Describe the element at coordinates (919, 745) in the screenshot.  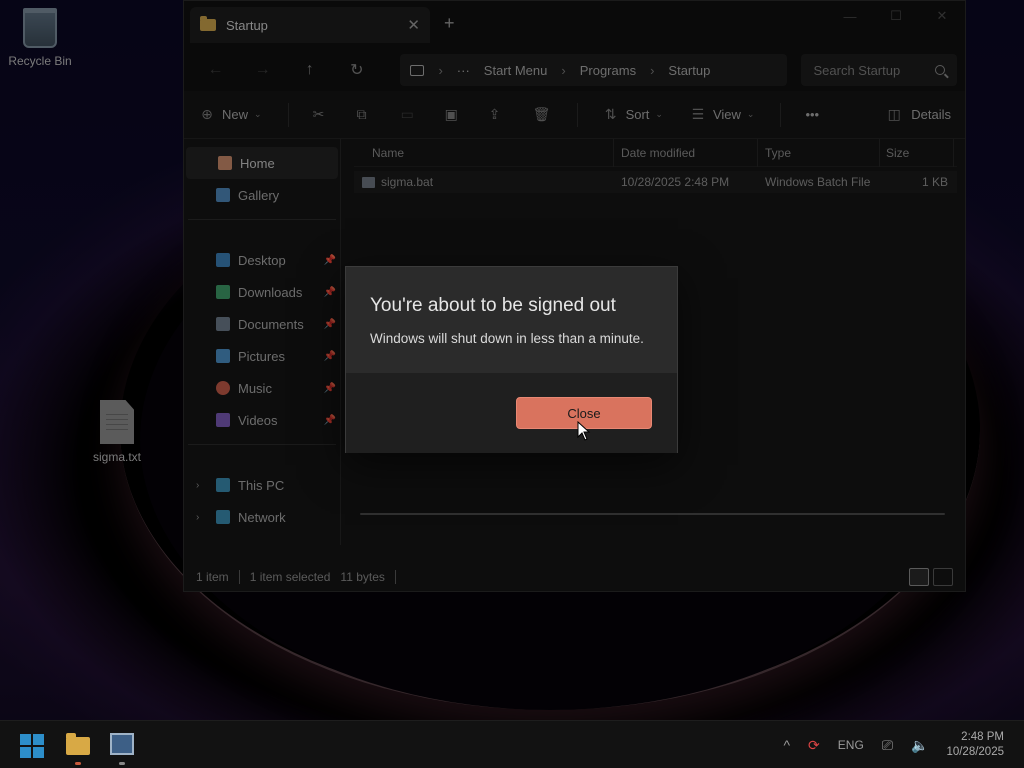
I see `volume-icon: 🔈` at that location.